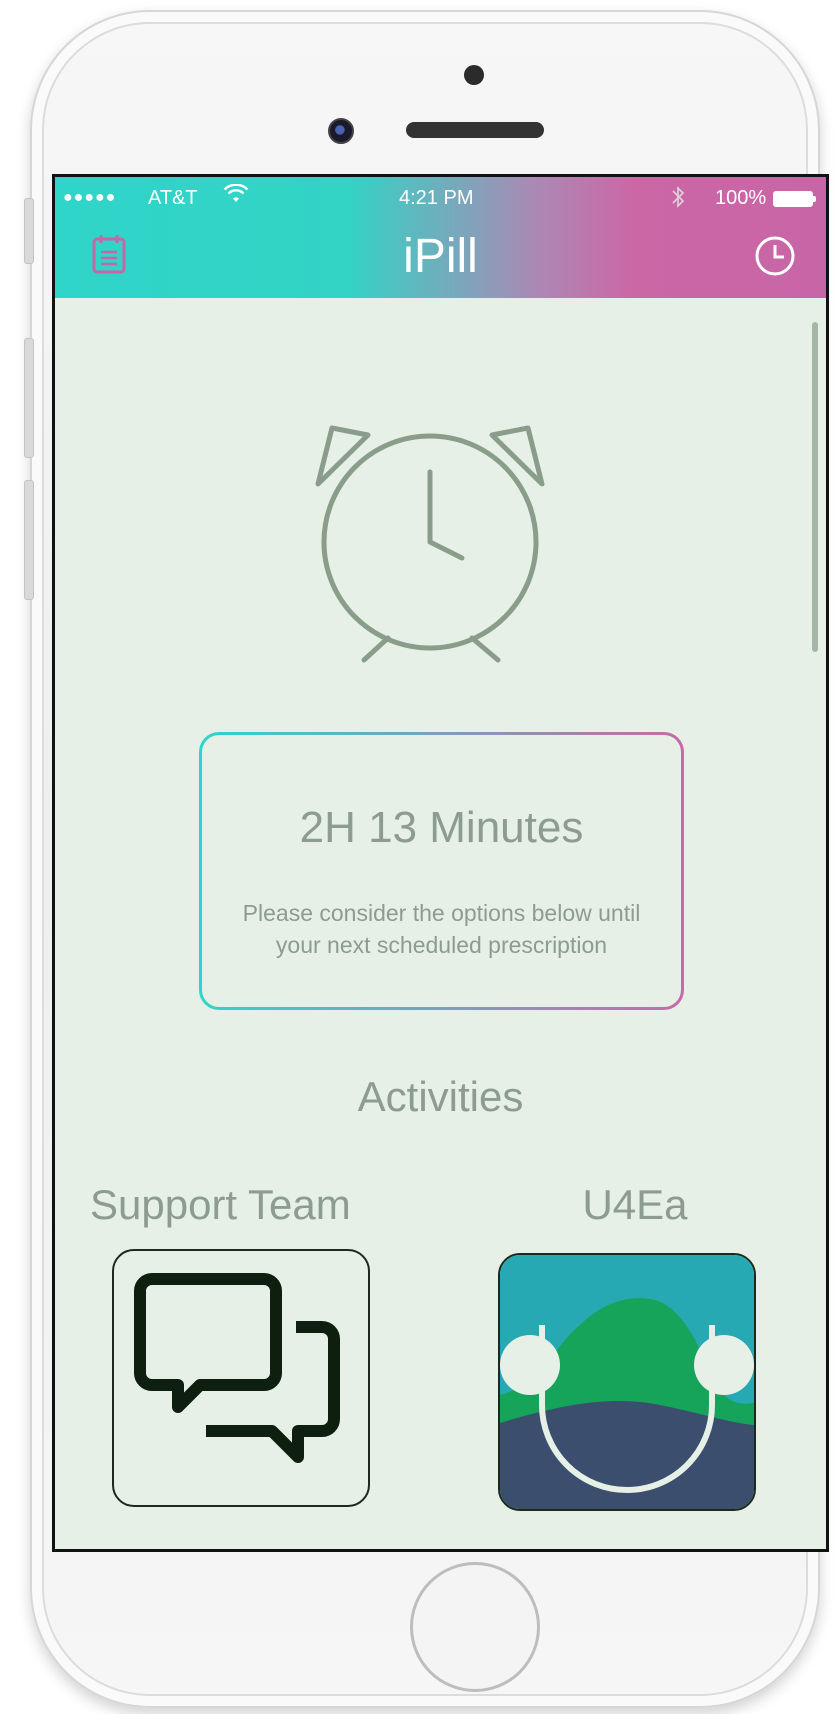 Image resolution: width=839 pixels, height=1714 pixels. What do you see at coordinates (430, 552) in the screenshot?
I see `alarm-clock-icon` at bounding box center [430, 552].